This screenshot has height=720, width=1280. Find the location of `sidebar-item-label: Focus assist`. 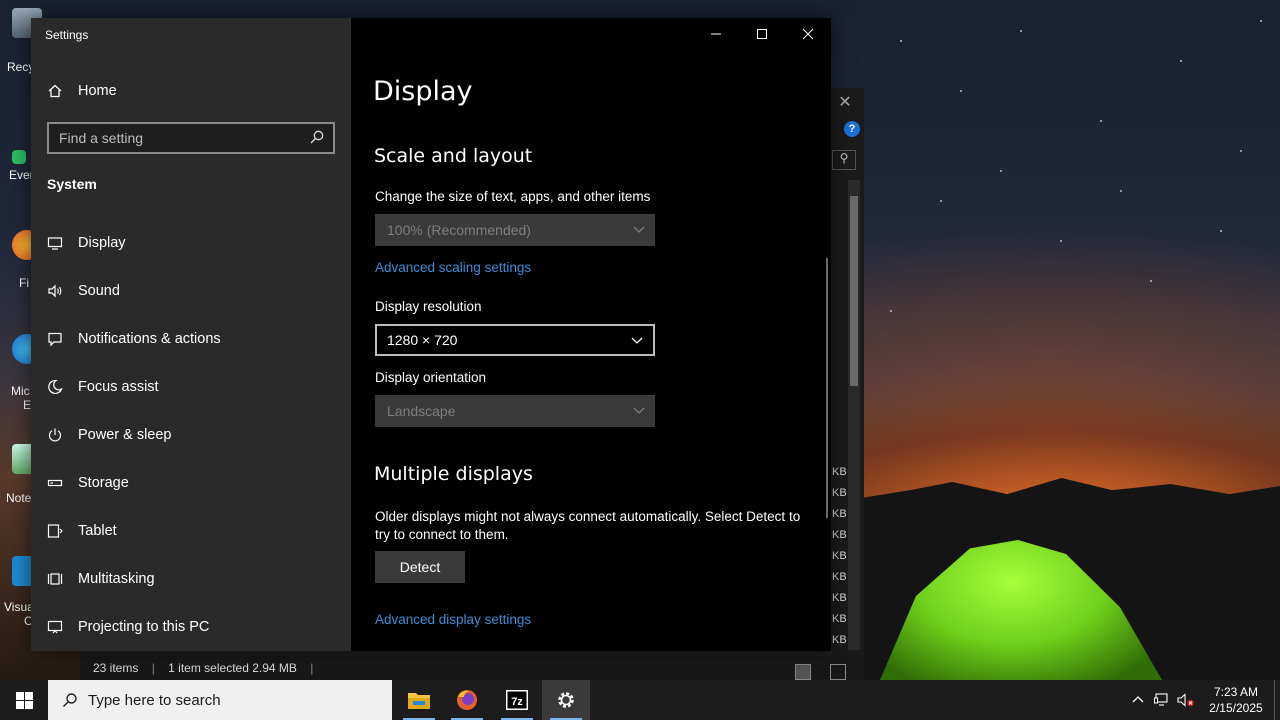

sidebar-item-label: Focus assist is located at coordinates (118, 387).